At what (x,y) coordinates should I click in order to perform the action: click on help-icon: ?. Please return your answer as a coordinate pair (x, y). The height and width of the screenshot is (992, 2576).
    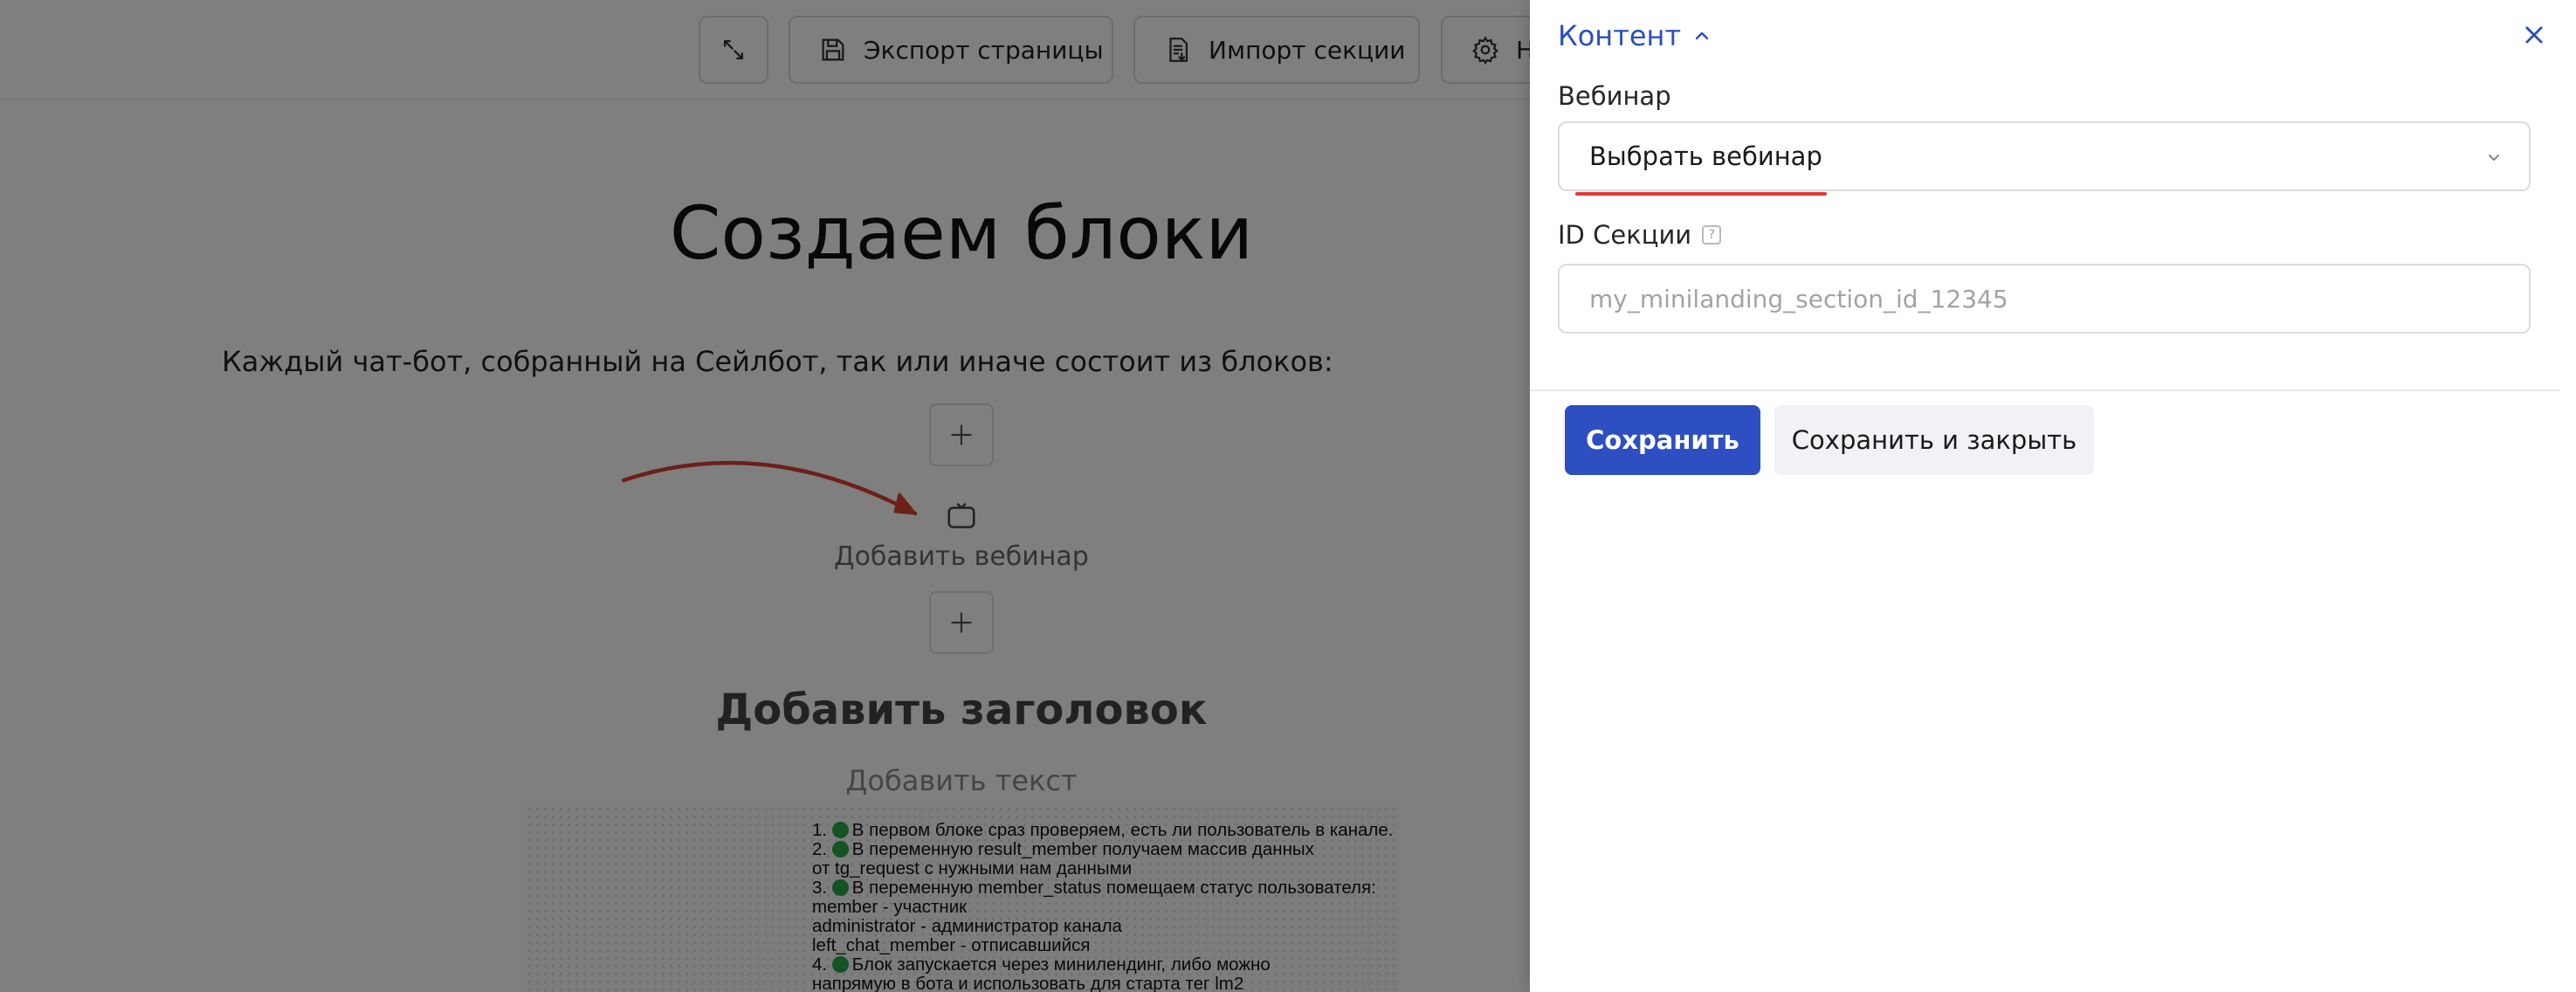
    Looking at the image, I should click on (1712, 235).